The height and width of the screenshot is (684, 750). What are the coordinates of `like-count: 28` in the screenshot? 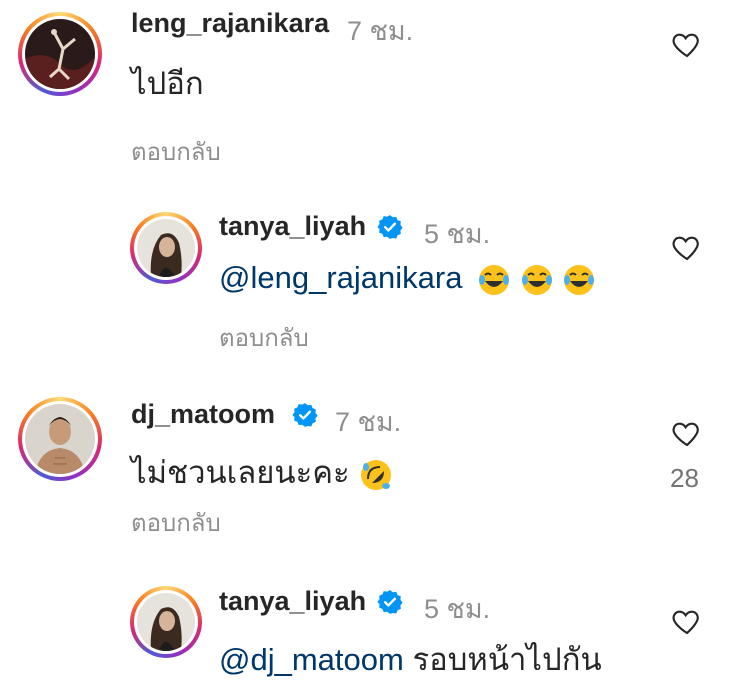 It's located at (684, 478).